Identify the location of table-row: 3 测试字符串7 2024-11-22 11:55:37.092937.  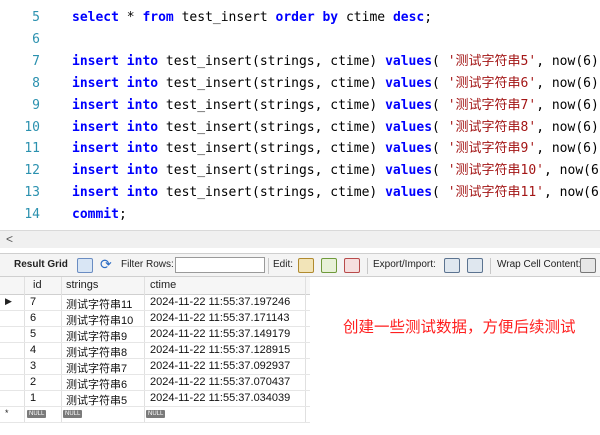
(155, 367).